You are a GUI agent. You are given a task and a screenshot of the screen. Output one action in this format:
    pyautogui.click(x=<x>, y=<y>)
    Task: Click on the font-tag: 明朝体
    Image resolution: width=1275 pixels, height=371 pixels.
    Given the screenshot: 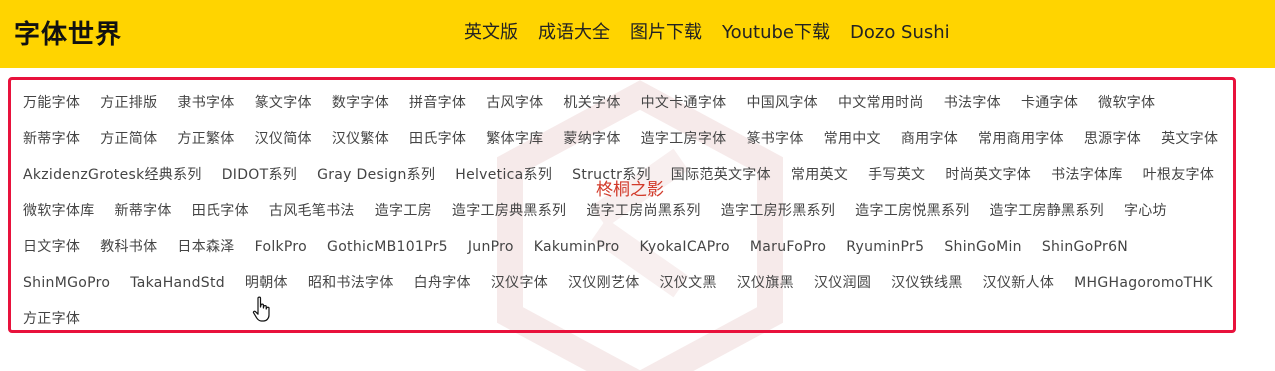 What is the action you would take?
    pyautogui.click(x=266, y=283)
    